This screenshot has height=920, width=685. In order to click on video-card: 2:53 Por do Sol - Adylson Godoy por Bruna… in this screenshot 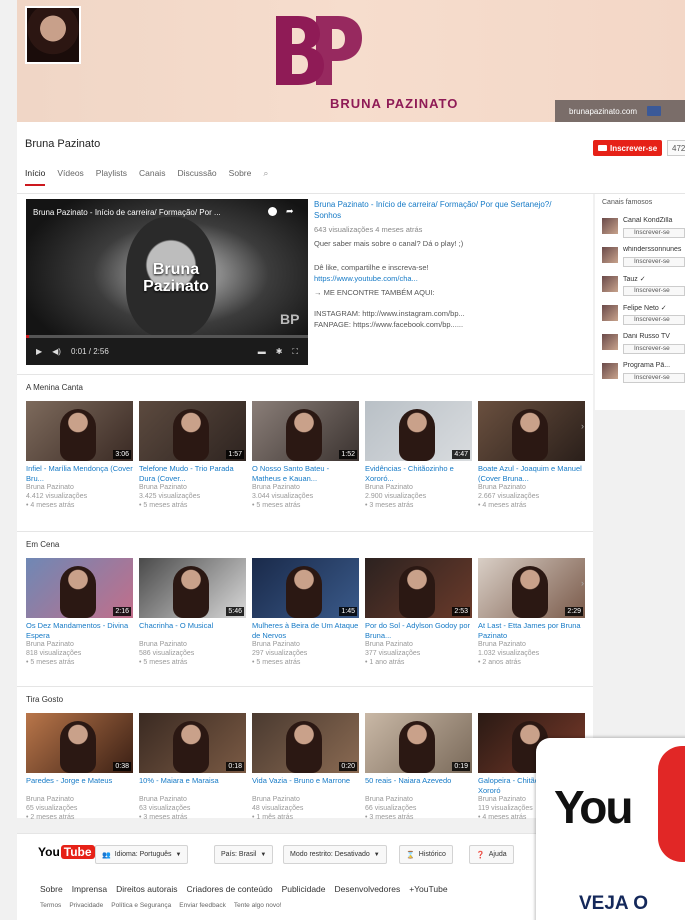, I will do `click(418, 612)`.